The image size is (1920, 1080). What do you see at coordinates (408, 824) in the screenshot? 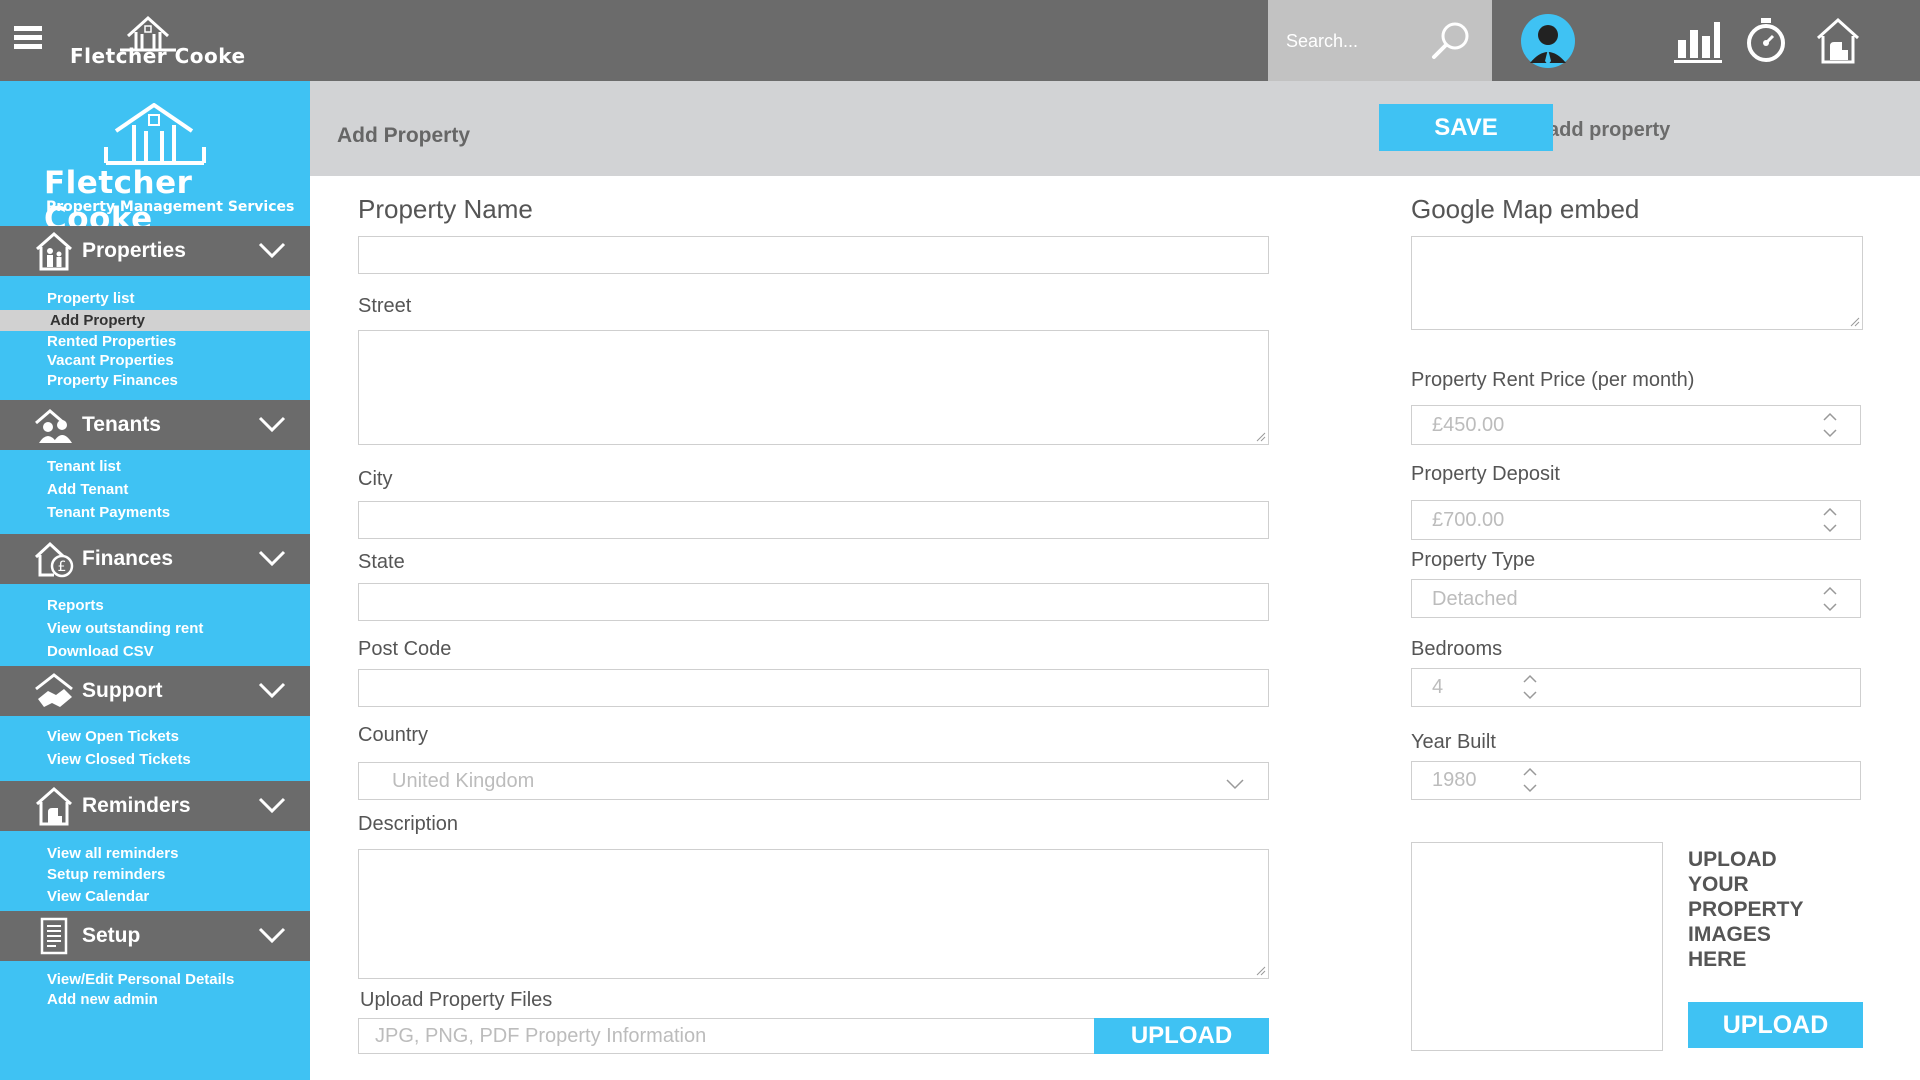
I see `description-label: Description` at bounding box center [408, 824].